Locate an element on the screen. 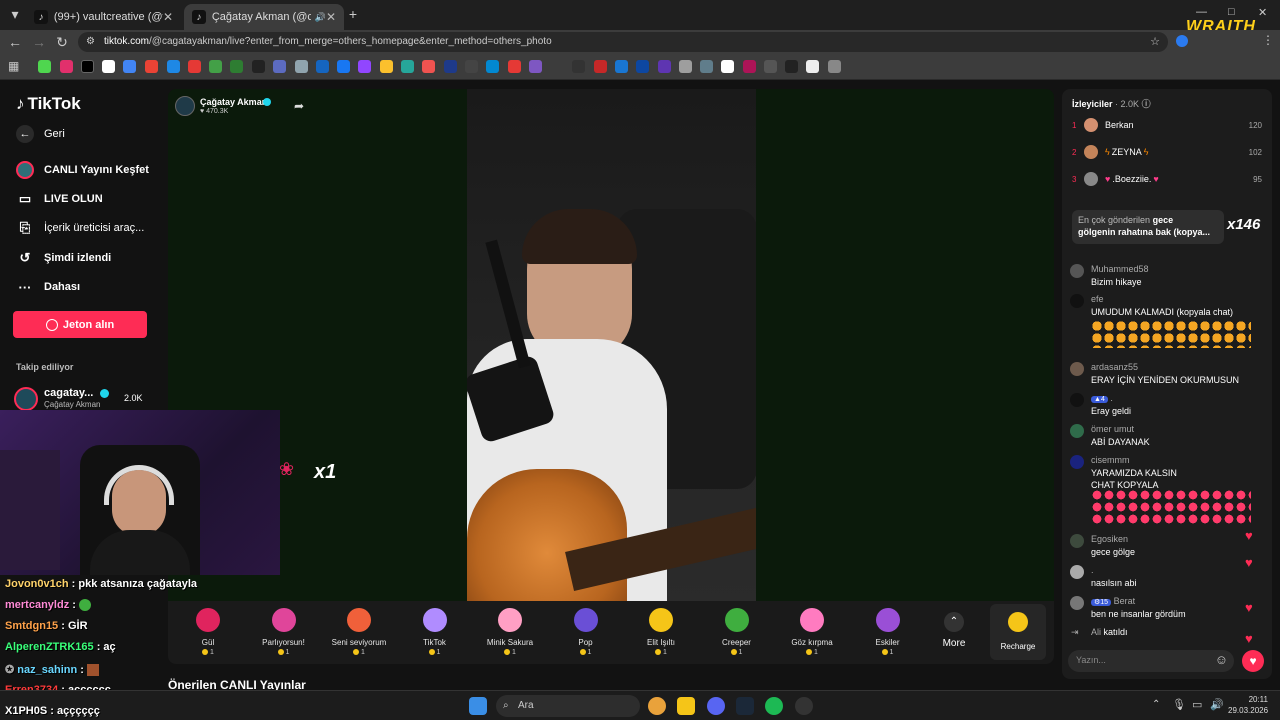  gift-item: Göz kırpma 1 is located at coordinates (812, 632).